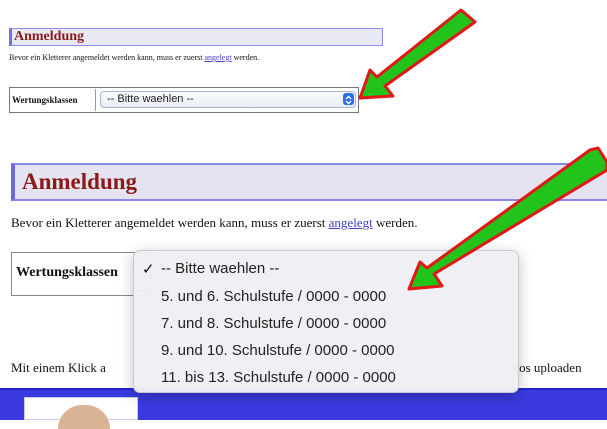 Image resolution: width=607 pixels, height=429 pixels. Describe the element at coordinates (507, 218) in the screenshot. I see `arrow-bottom-annotation` at that location.